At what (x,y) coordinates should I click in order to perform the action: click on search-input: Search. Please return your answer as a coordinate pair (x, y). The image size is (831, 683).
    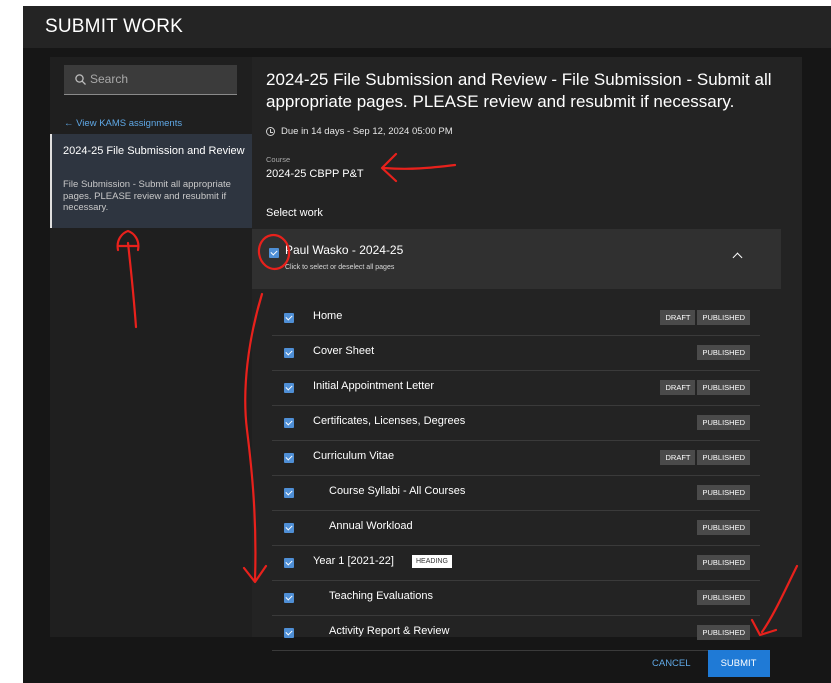
    Looking at the image, I should click on (150, 80).